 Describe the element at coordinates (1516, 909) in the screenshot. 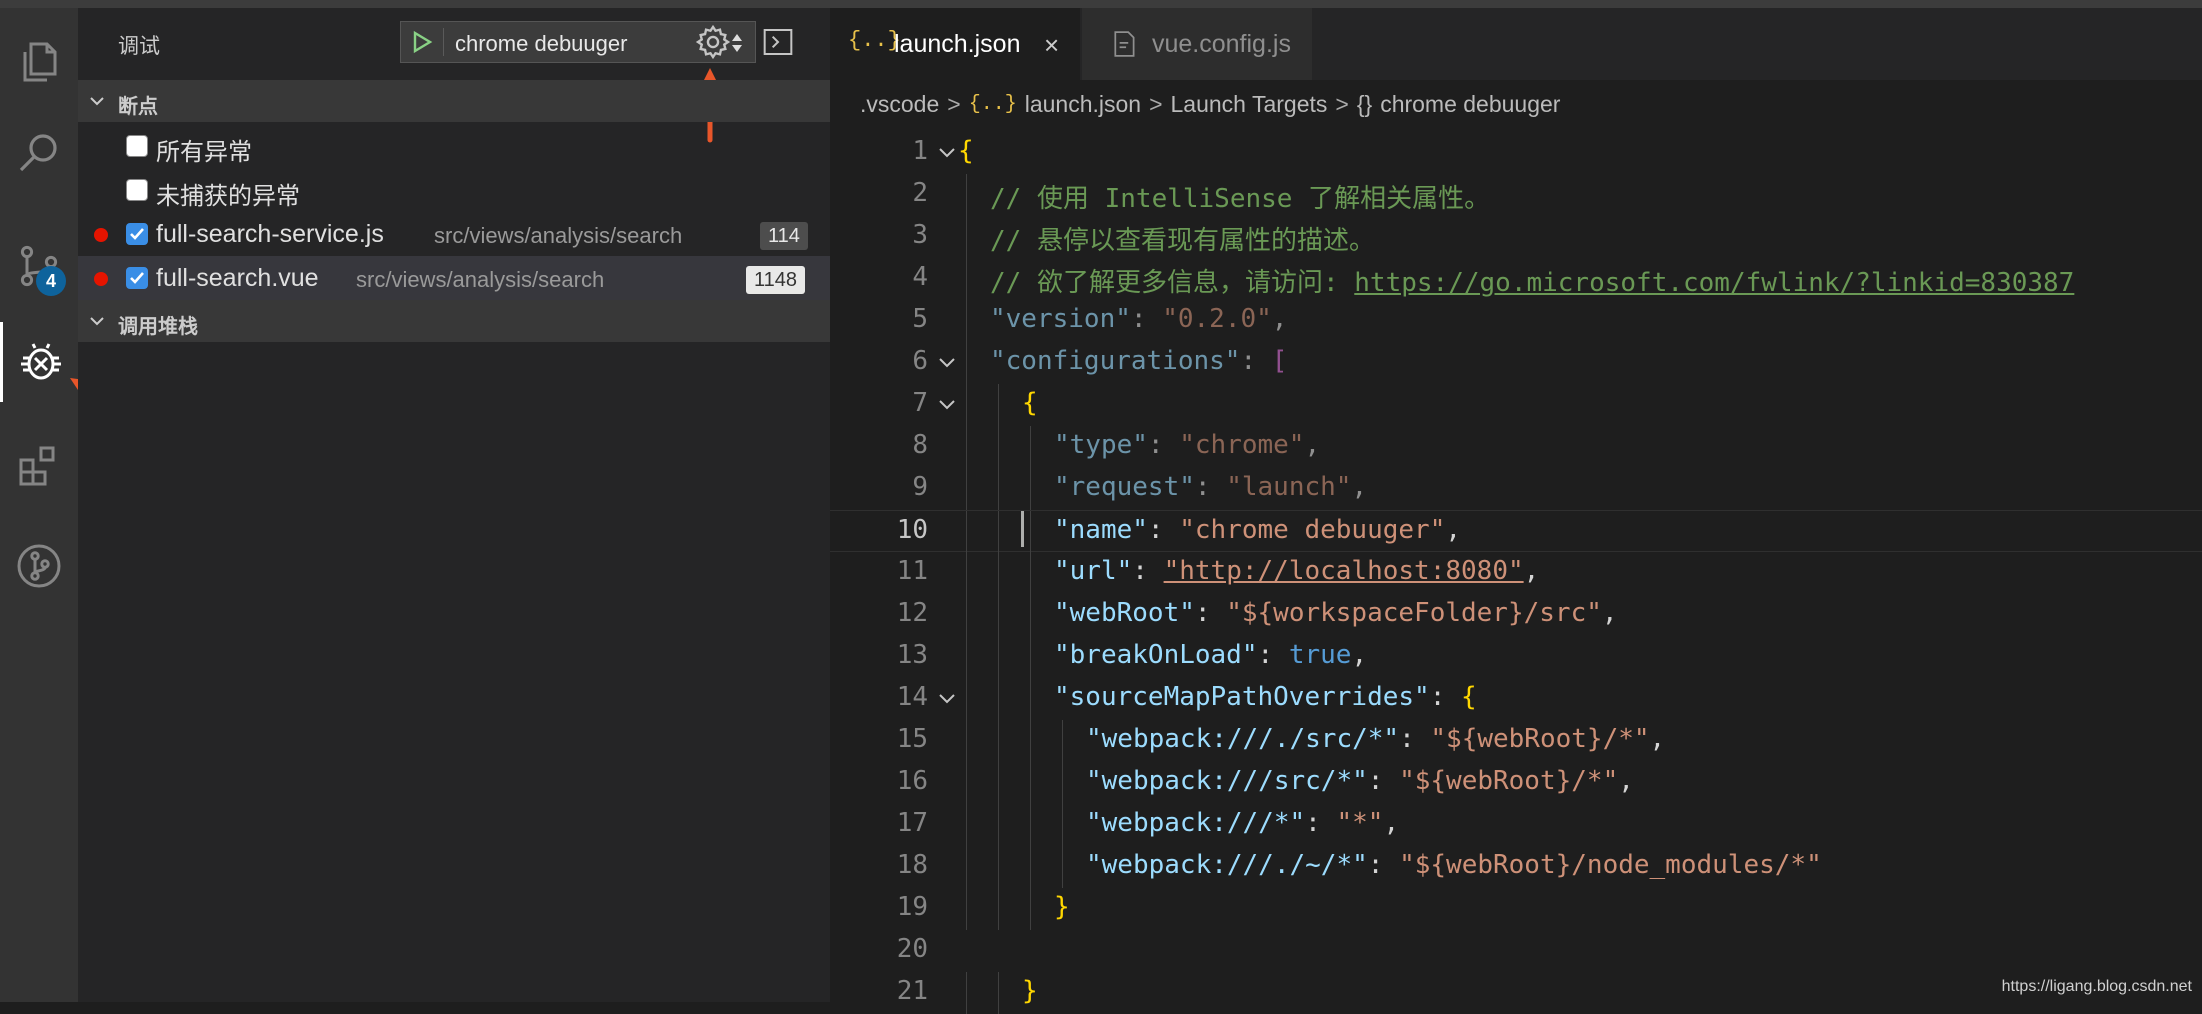

I see `code-line: 19}` at that location.